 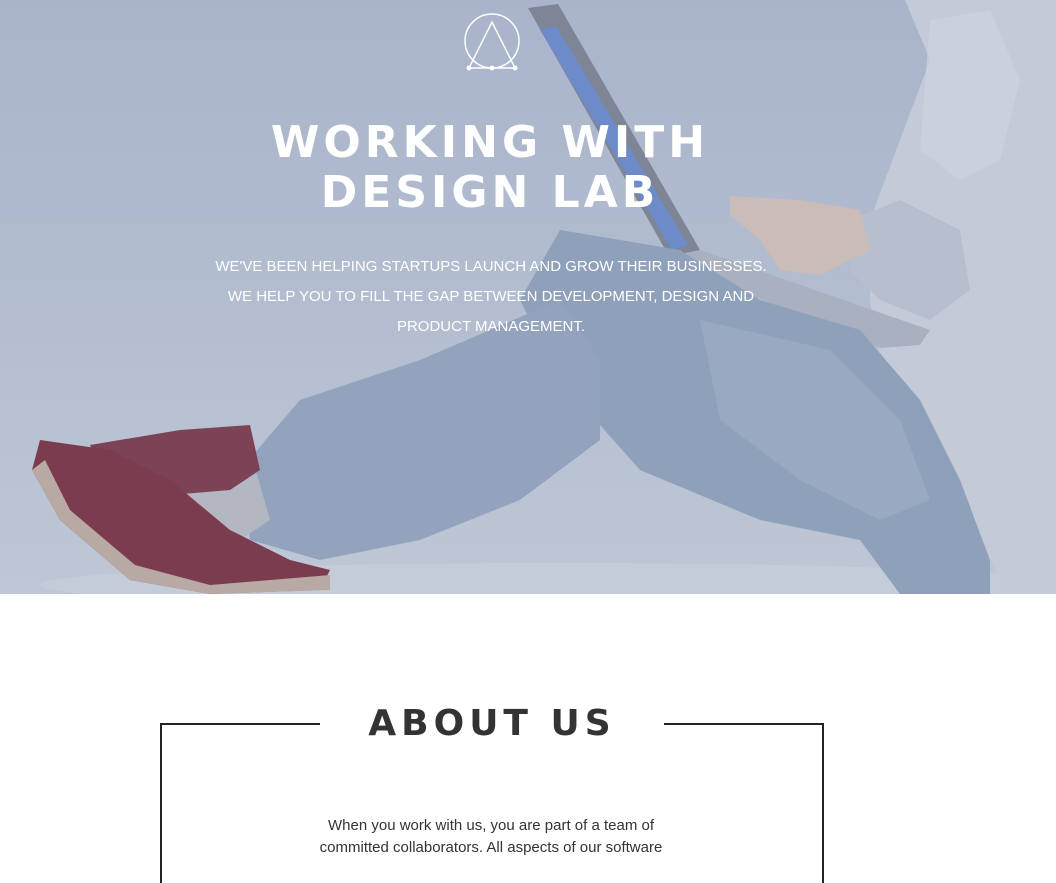 I want to click on about-frame, so click(x=492, y=803).